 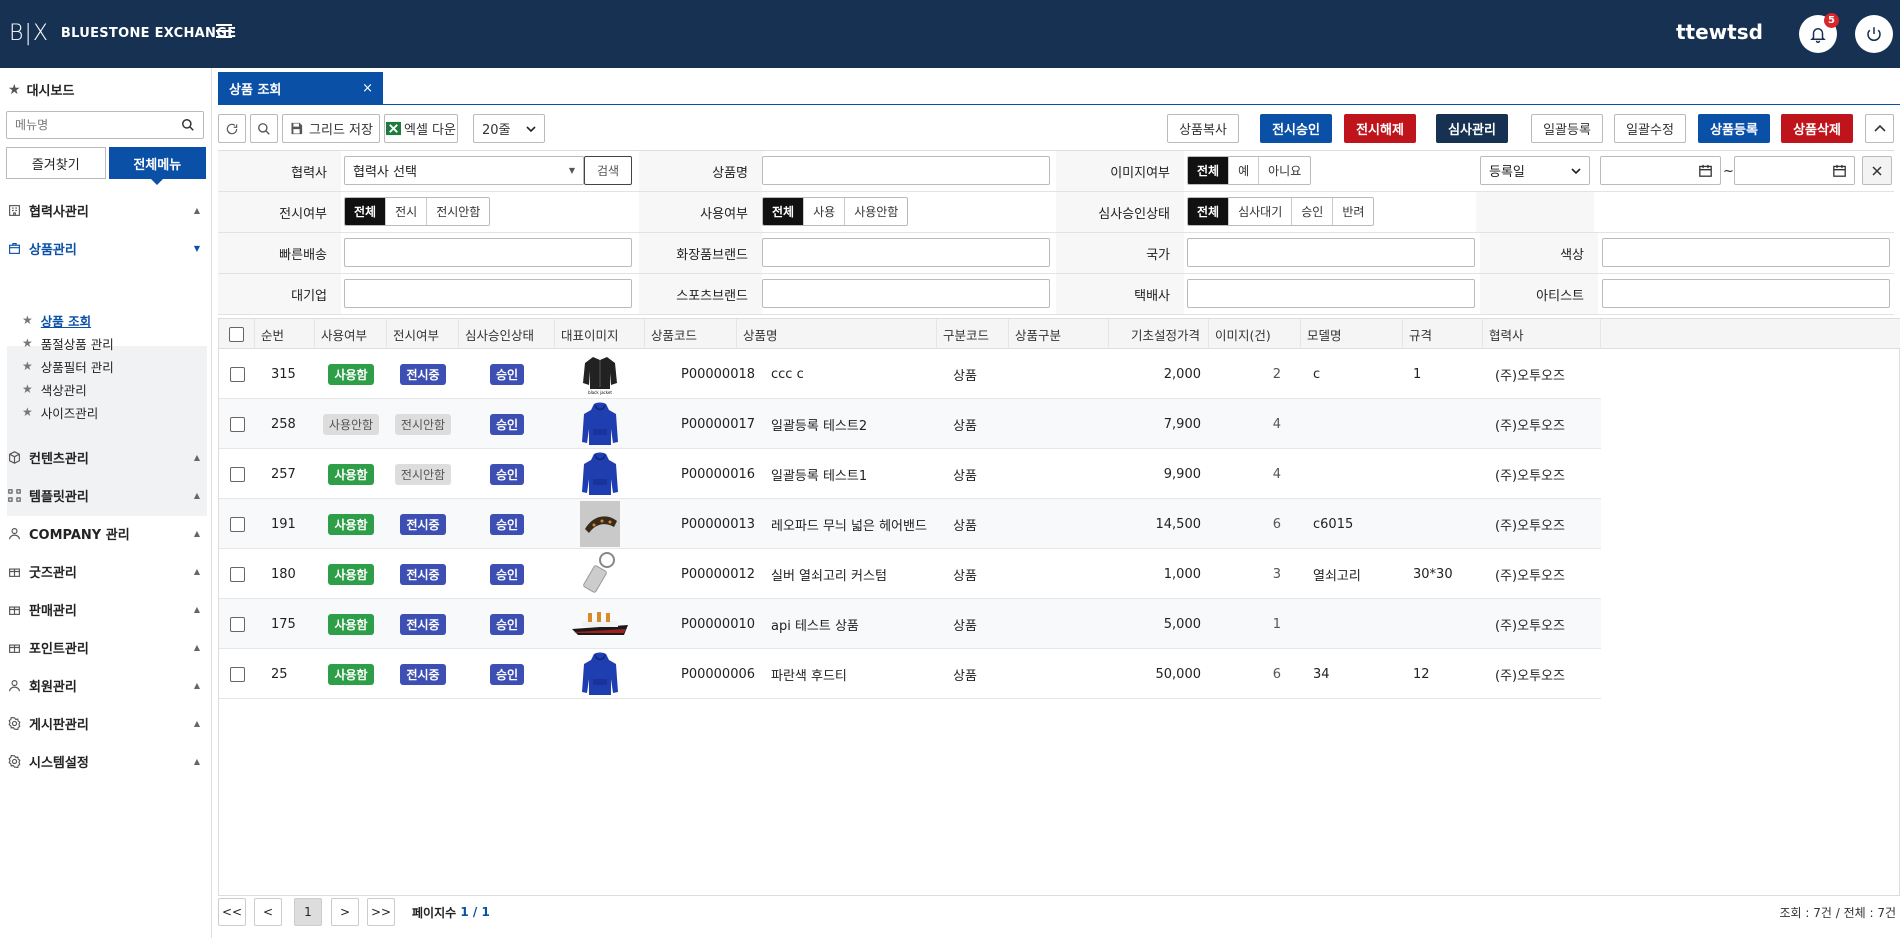 What do you see at coordinates (104, 571) in the screenshot?
I see `sidebar-item-goods: 굿즈관리 ▲` at bounding box center [104, 571].